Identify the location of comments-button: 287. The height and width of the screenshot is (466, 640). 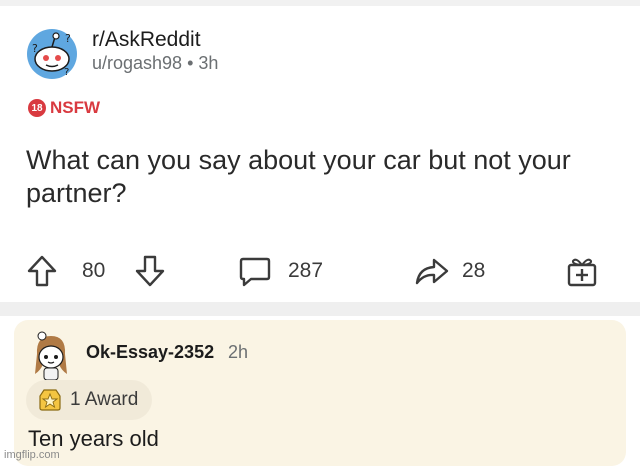
(280, 271).